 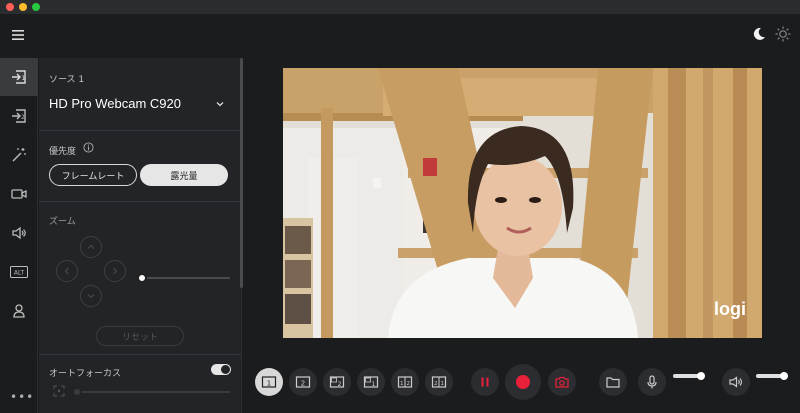 I want to click on sidebar-rail: 1 2 ALT, so click(x=19, y=235).